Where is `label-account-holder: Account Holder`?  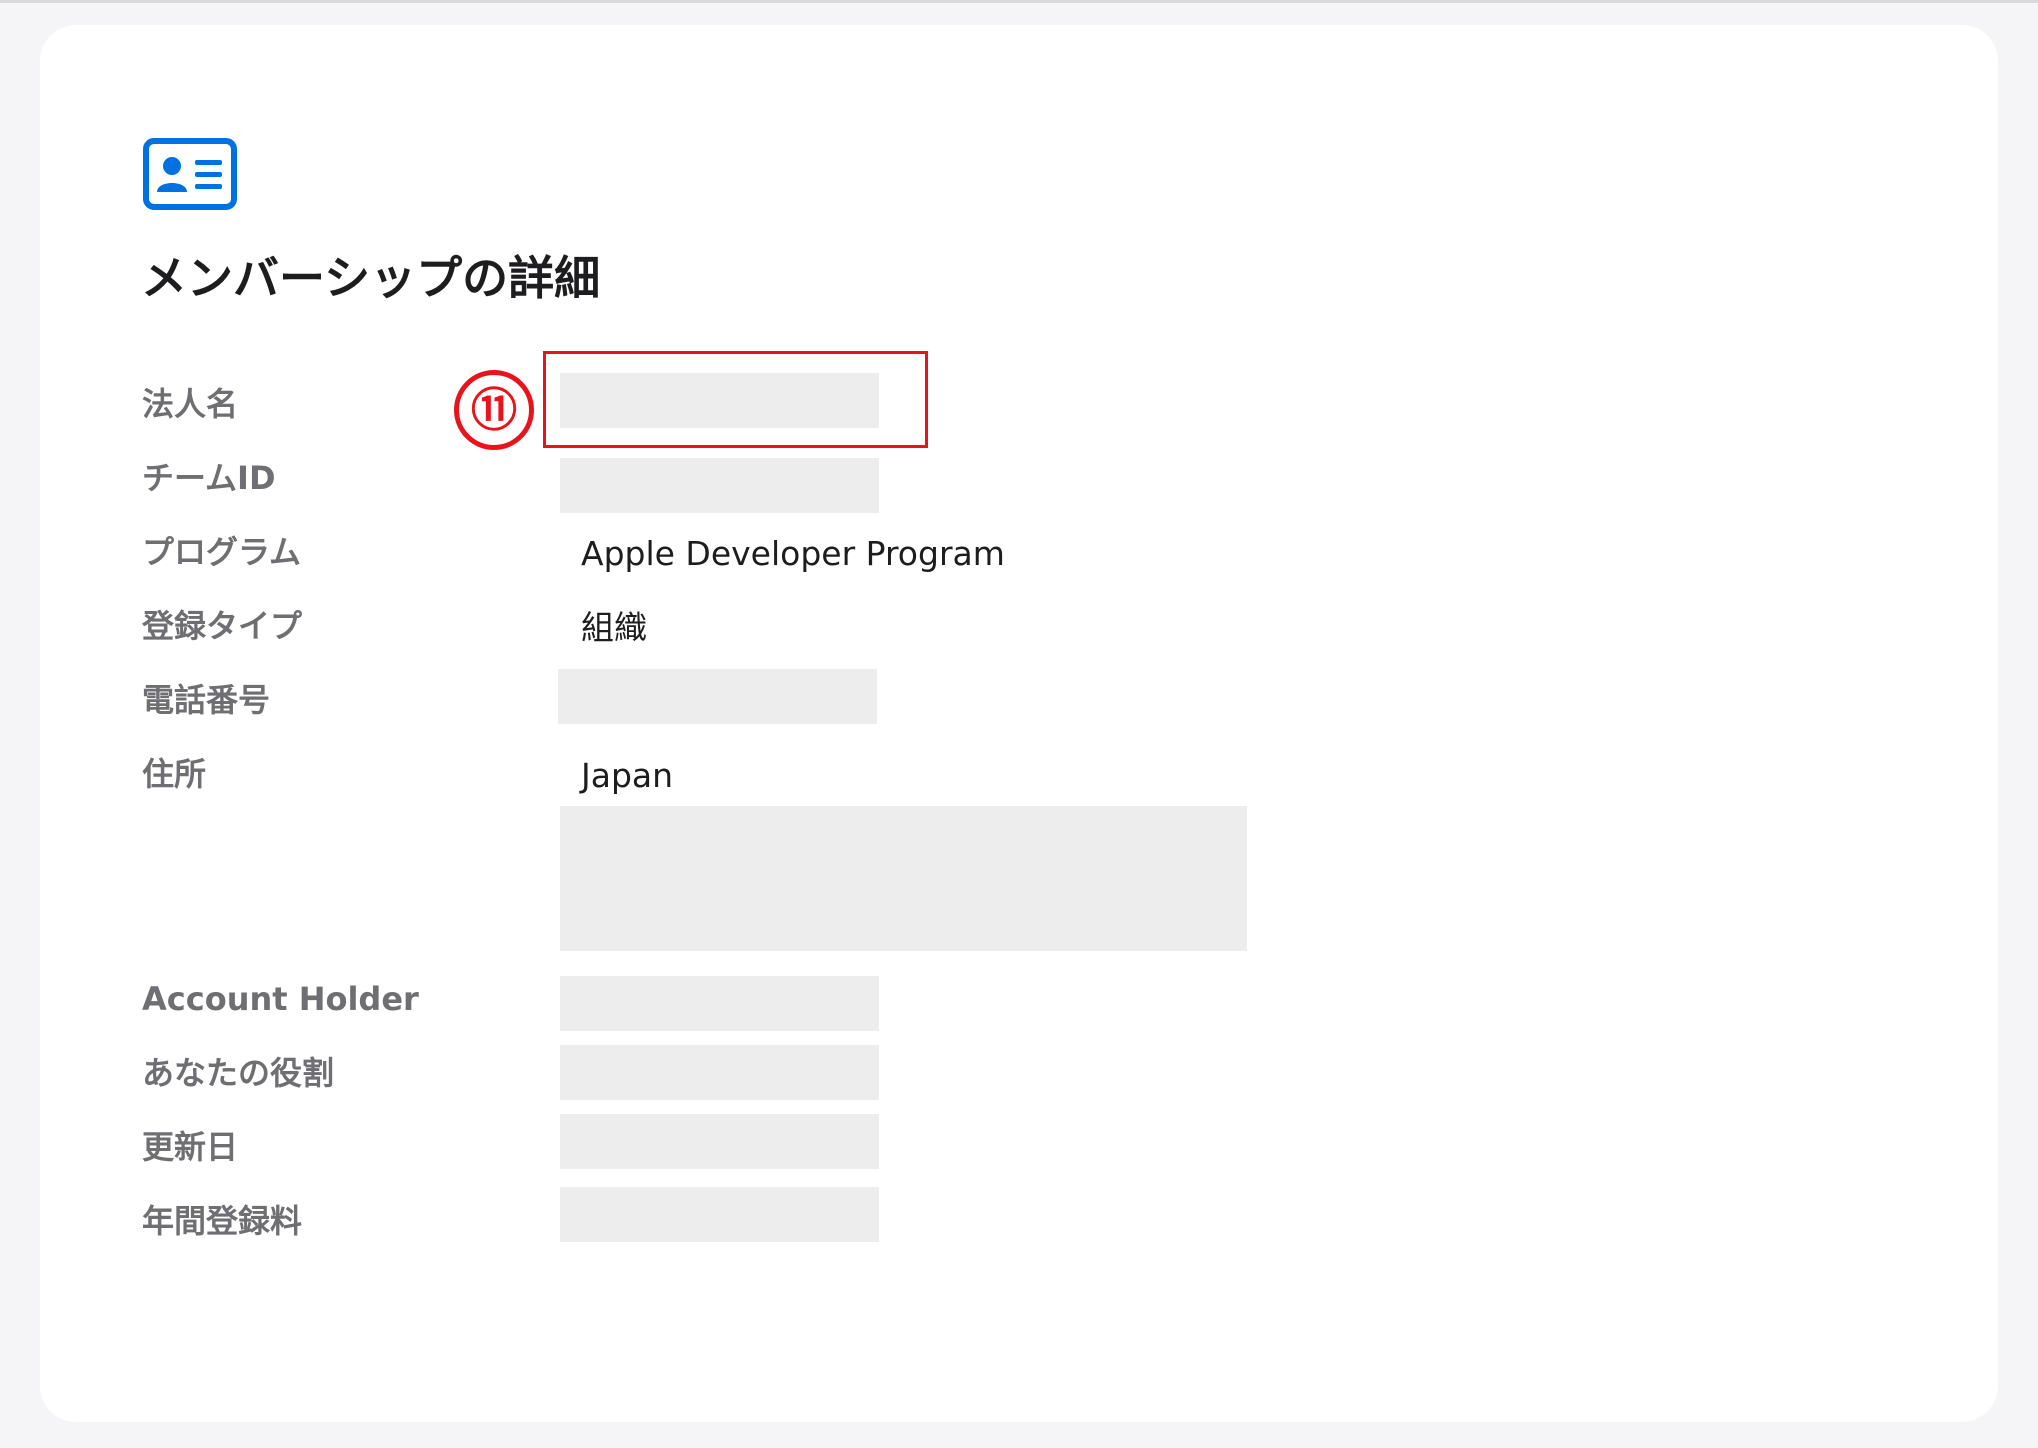 label-account-holder: Account Holder is located at coordinates (280, 999).